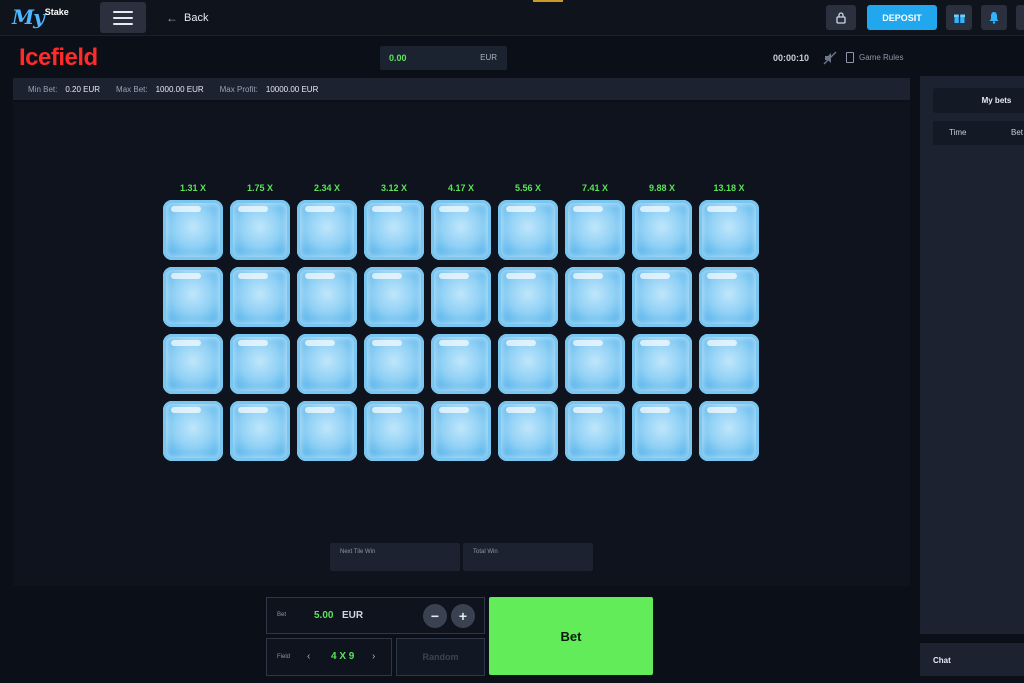  I want to click on lock-icon, so click(841, 18).